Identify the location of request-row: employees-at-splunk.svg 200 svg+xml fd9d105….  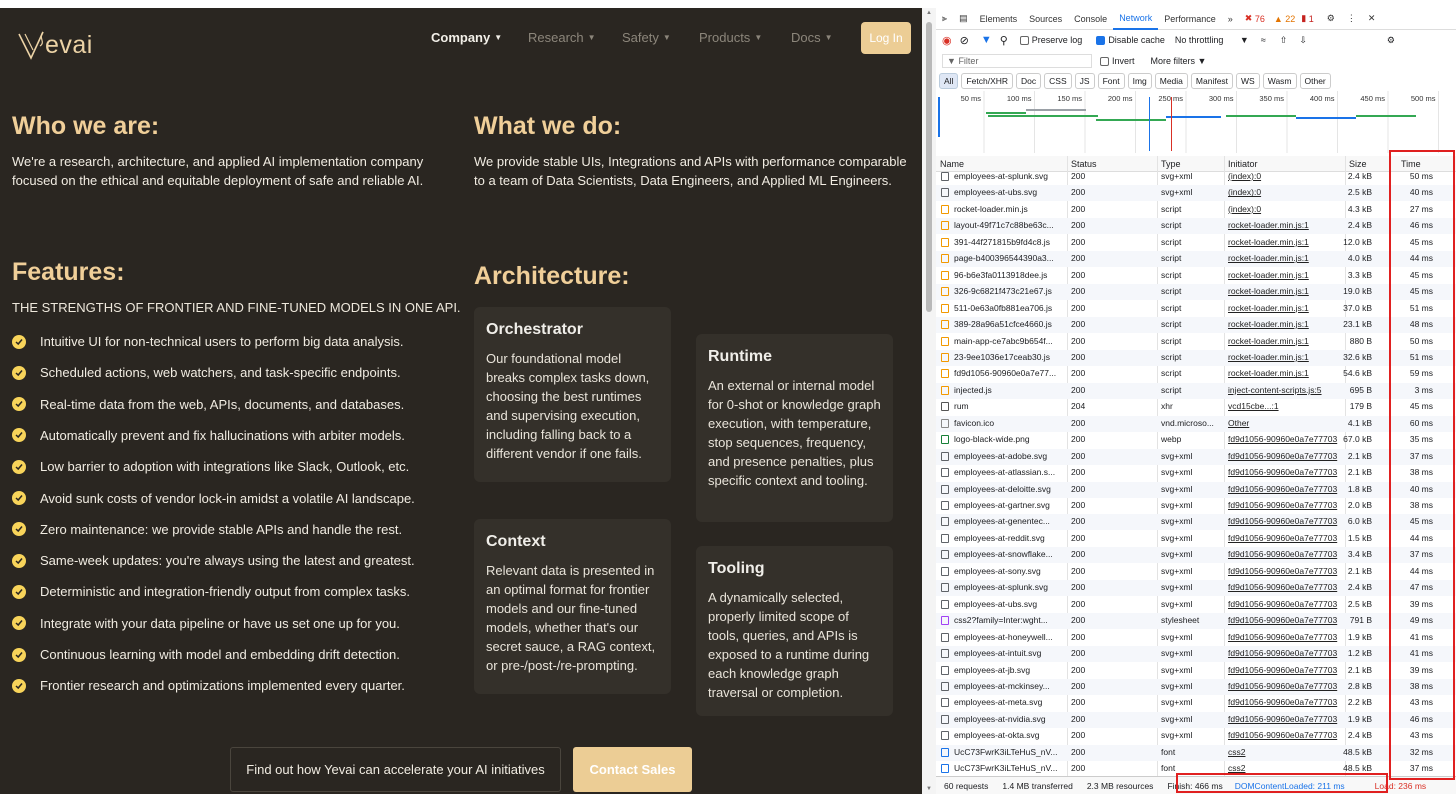
(1196, 588).